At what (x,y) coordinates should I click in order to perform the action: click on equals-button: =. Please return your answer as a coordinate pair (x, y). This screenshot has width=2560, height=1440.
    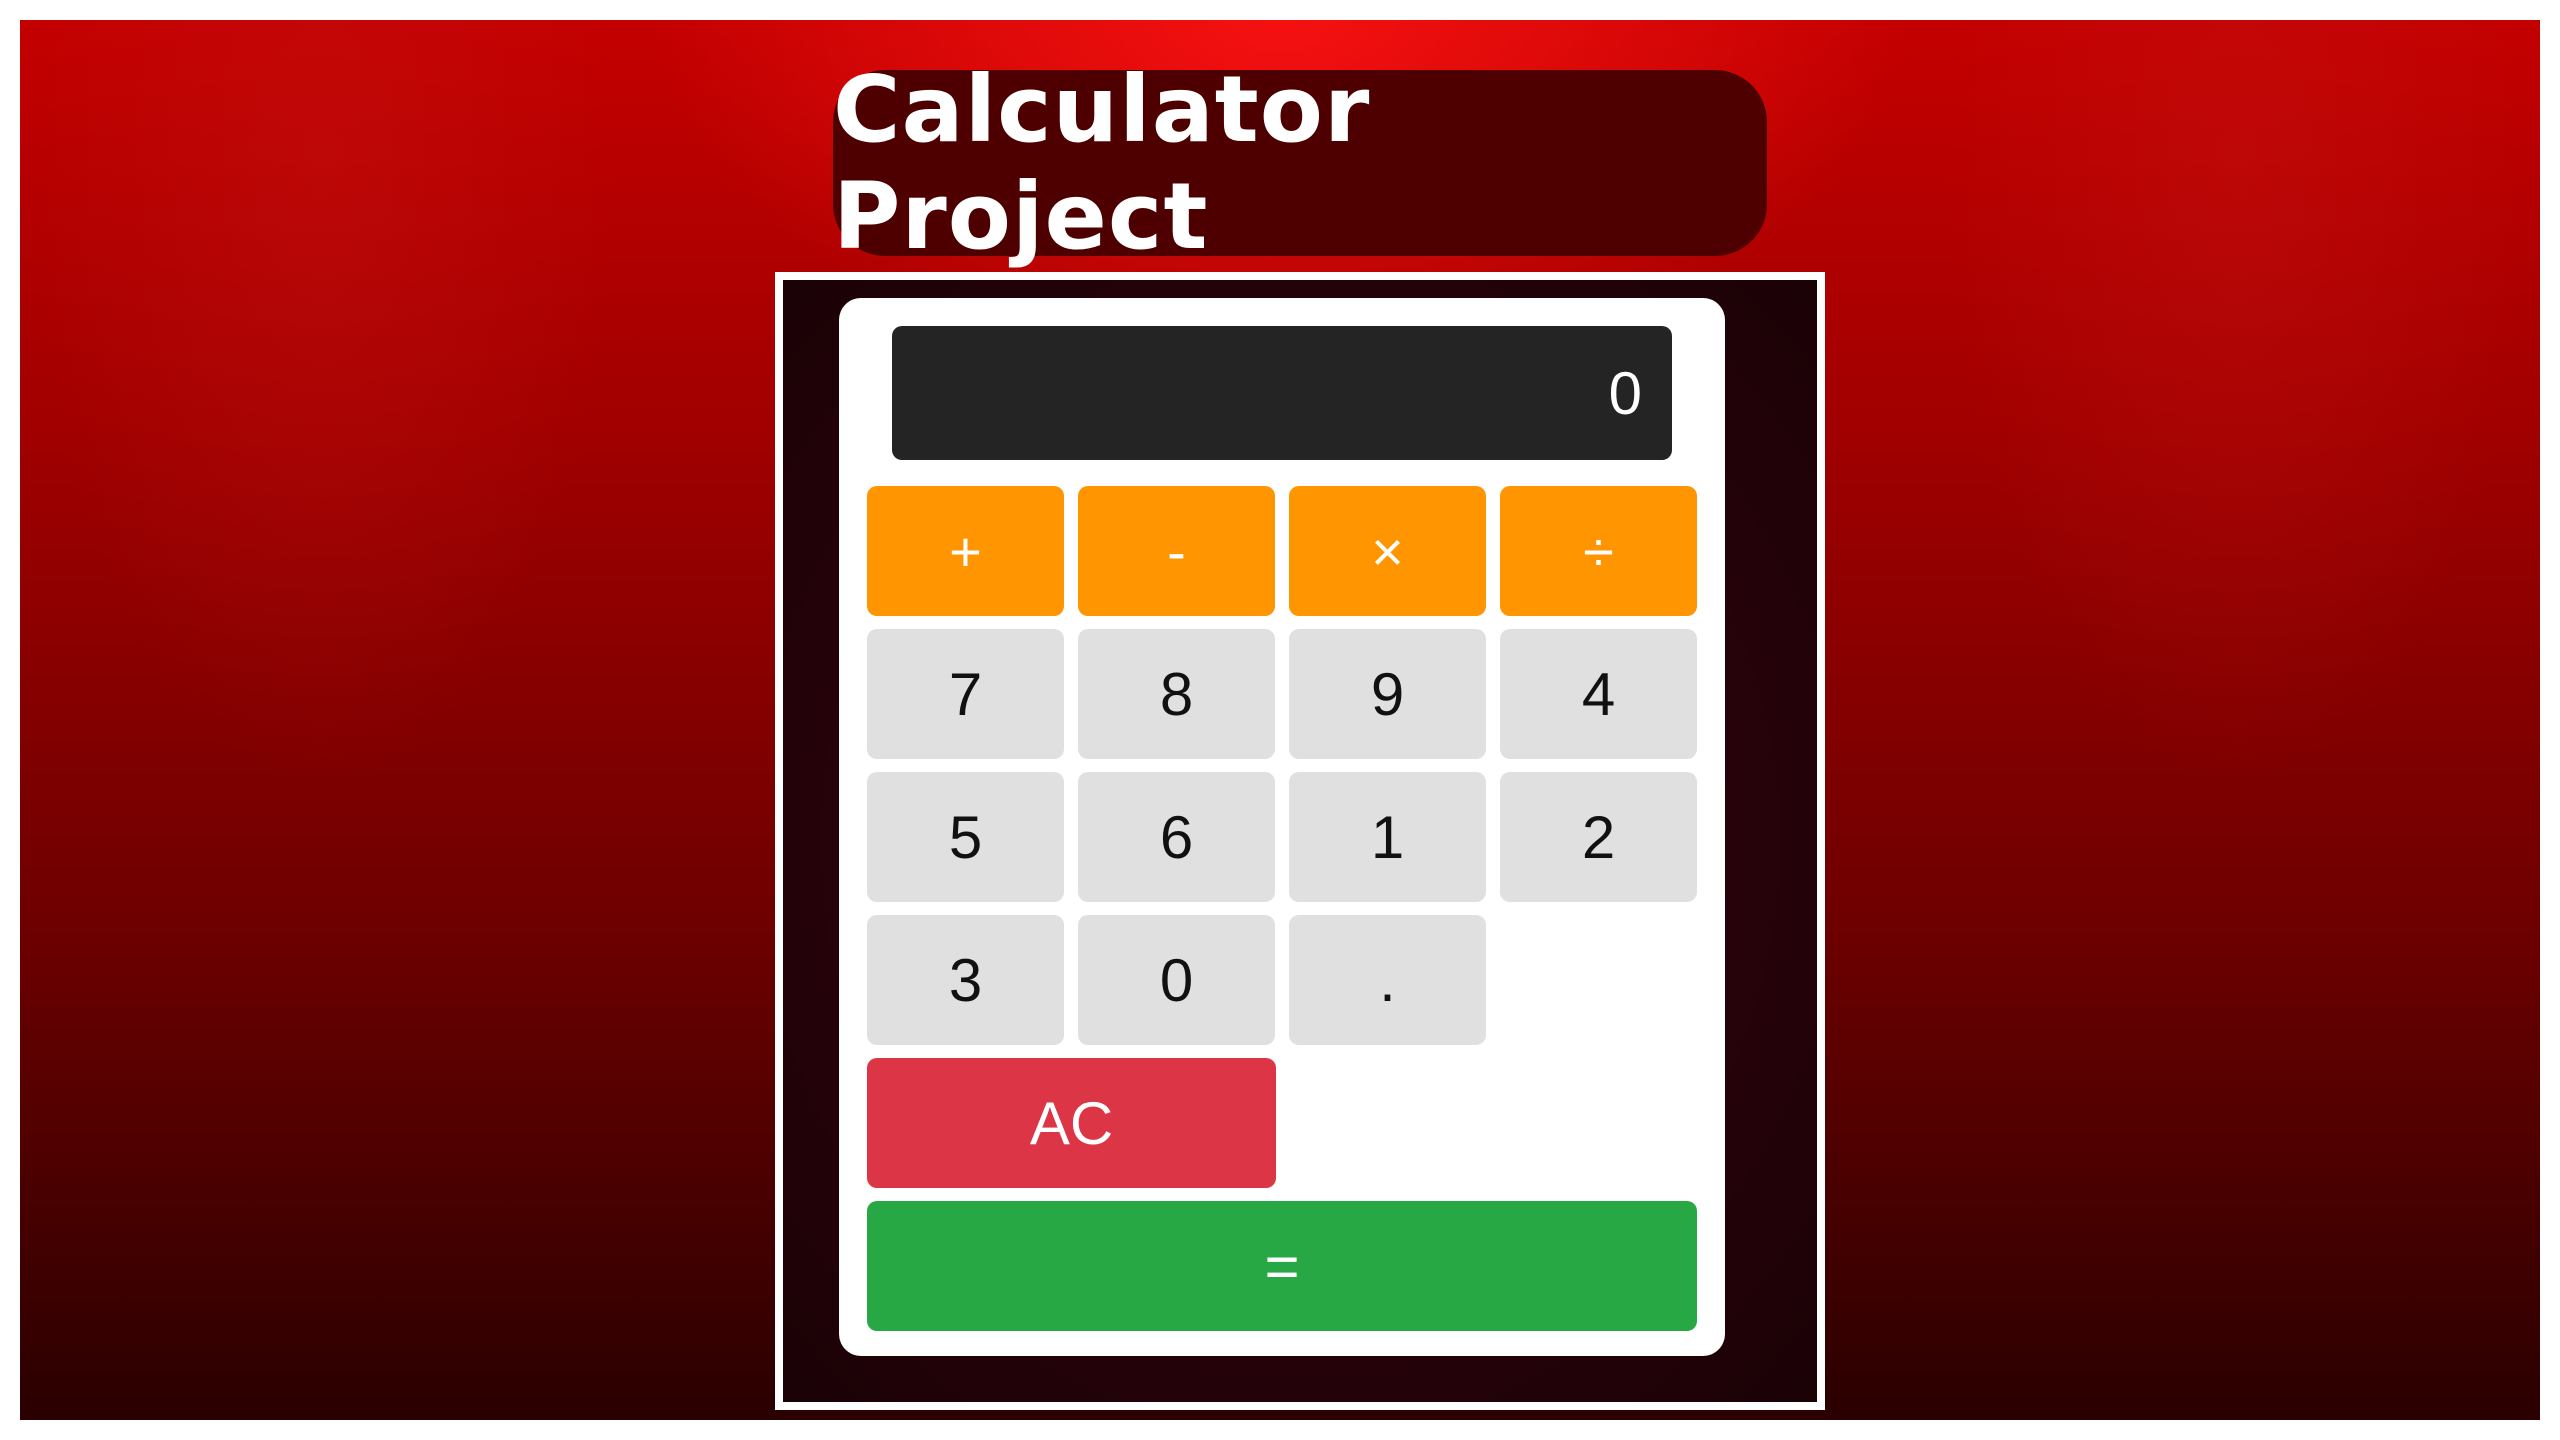
    Looking at the image, I should click on (1282, 1266).